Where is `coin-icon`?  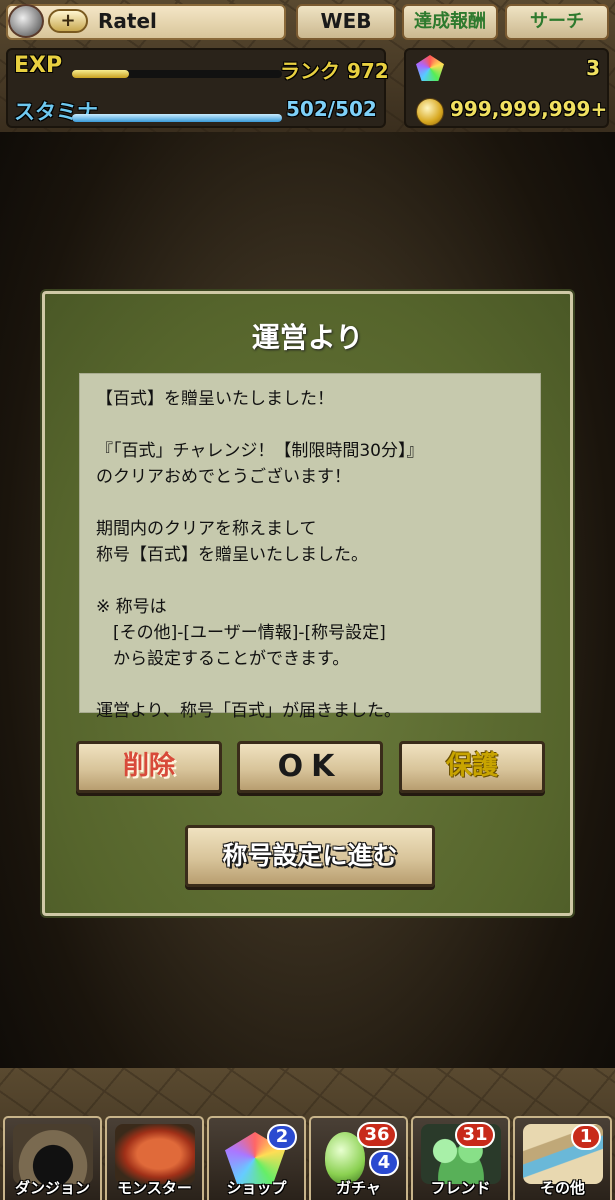 coin-icon is located at coordinates (430, 112).